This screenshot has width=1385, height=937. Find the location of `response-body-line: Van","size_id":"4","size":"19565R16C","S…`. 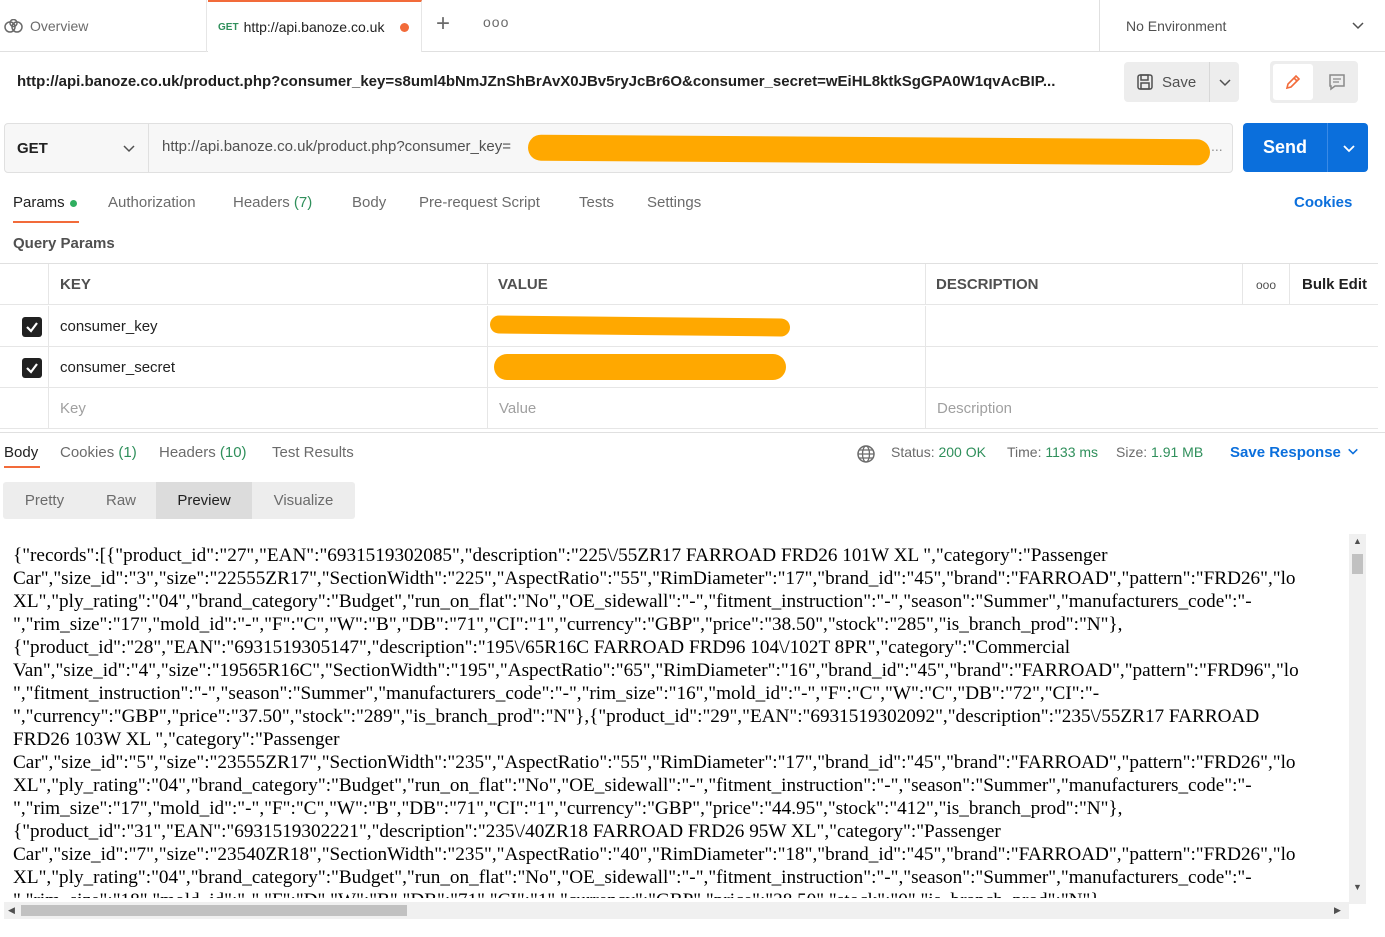

response-body-line: Van","size_id":"4","size":"19565R16C","S… is located at coordinates (656, 670).